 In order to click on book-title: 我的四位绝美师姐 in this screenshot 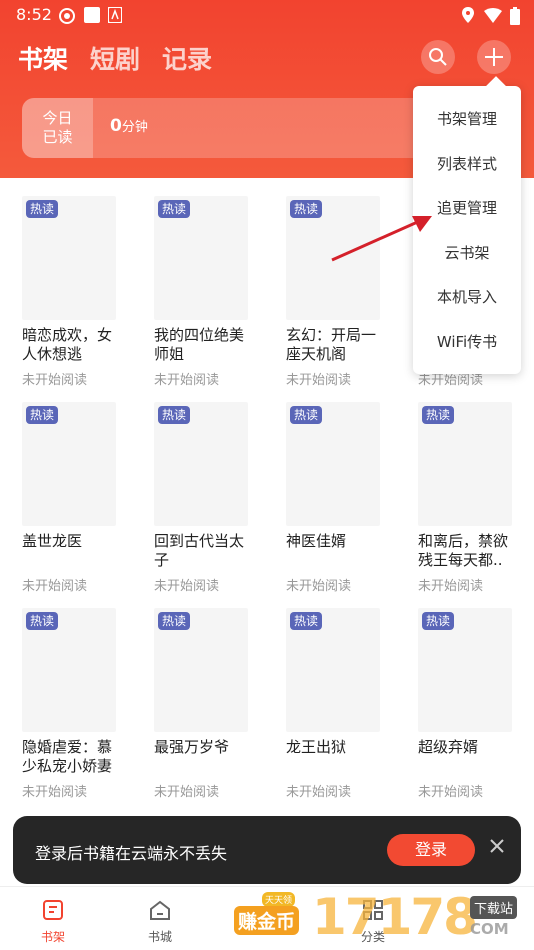, I will do `click(199, 344)`.